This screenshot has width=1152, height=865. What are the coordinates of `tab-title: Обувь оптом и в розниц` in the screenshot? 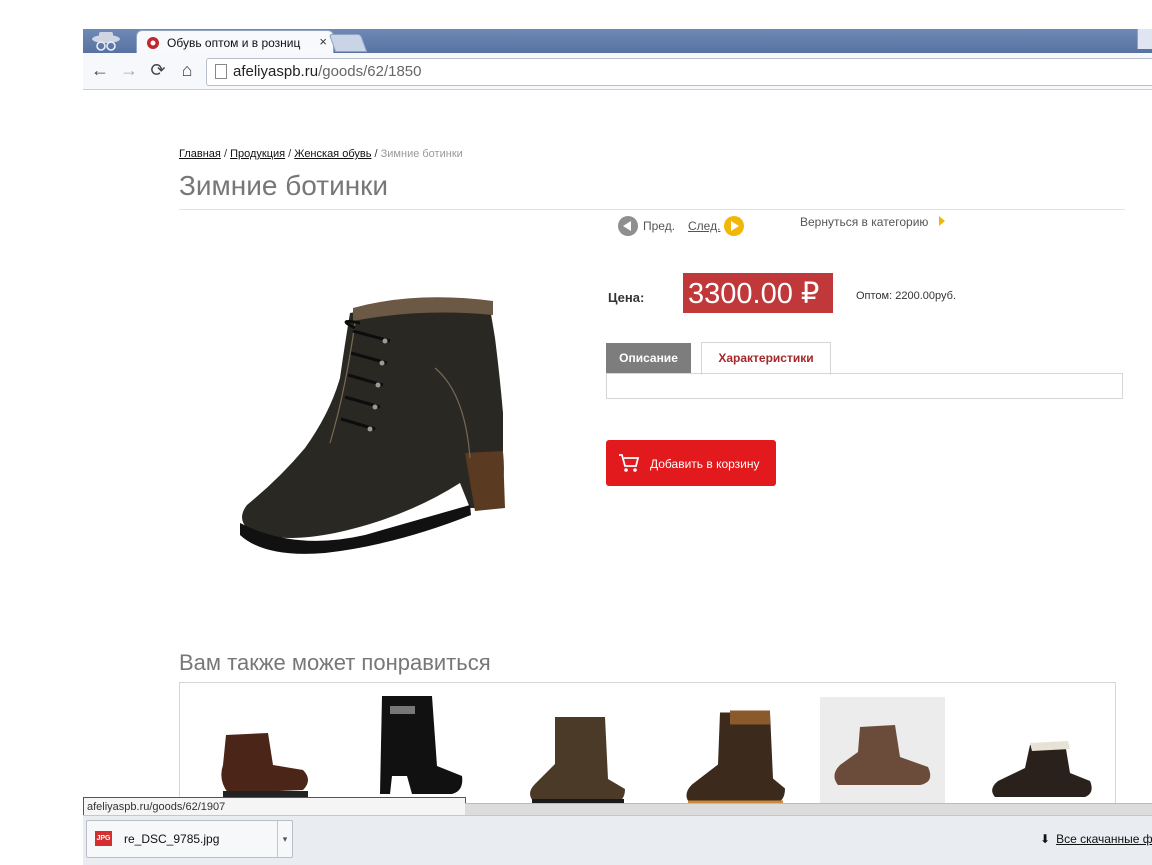 It's located at (234, 43).